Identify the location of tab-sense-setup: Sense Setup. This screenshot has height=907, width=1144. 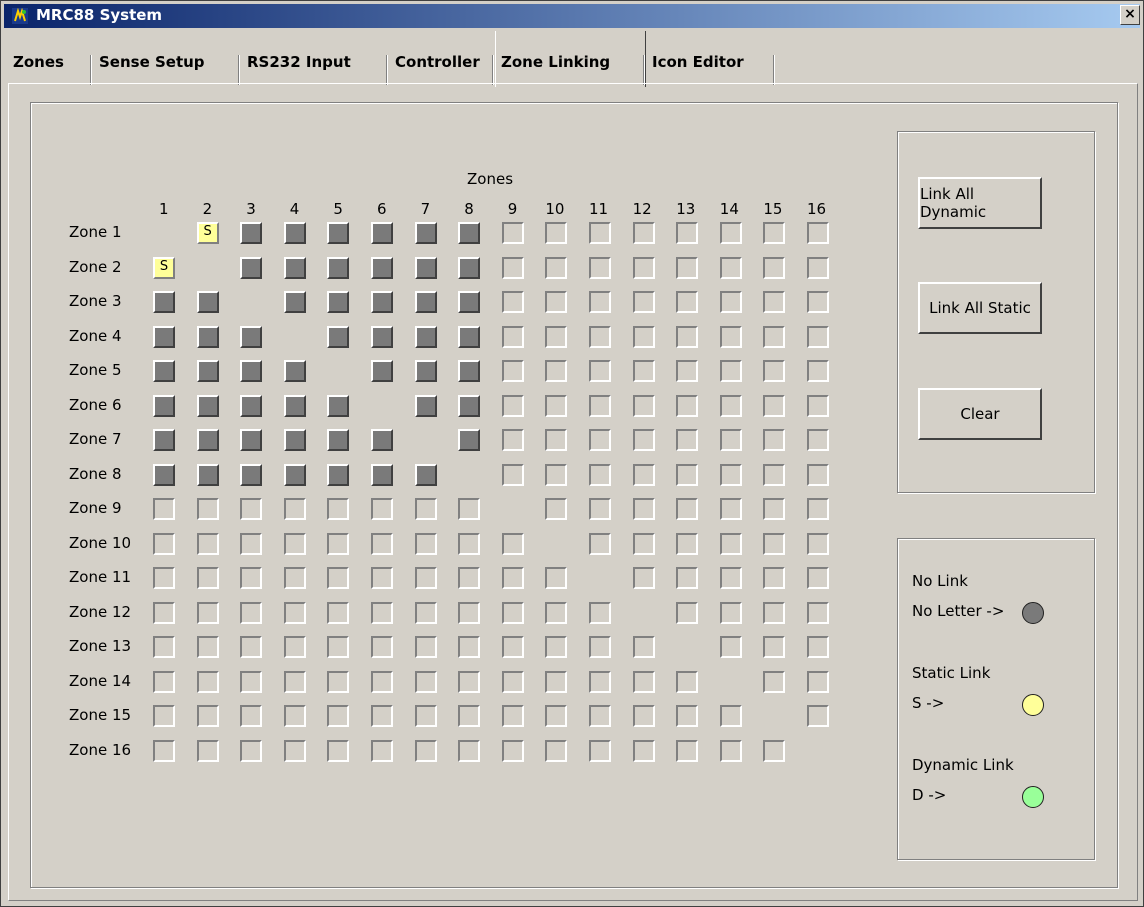
(152, 62).